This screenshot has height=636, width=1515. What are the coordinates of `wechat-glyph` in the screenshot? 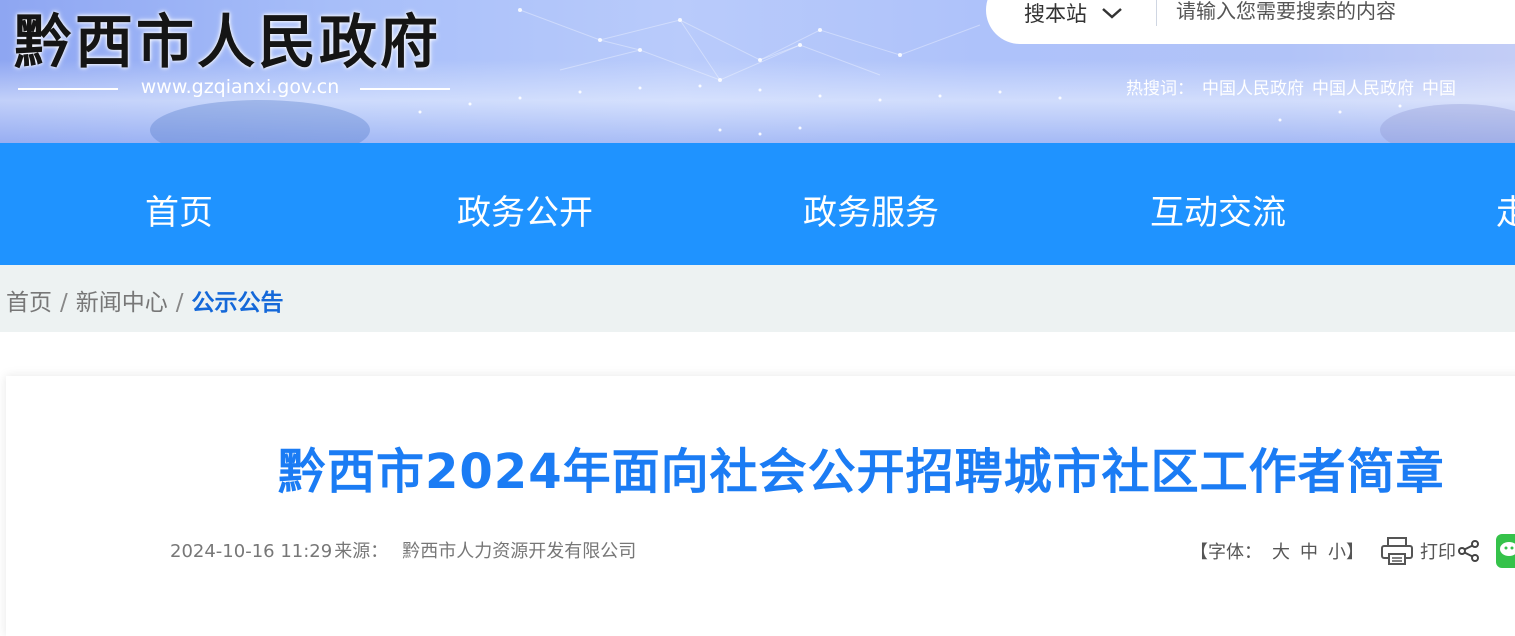 It's located at (1507, 549).